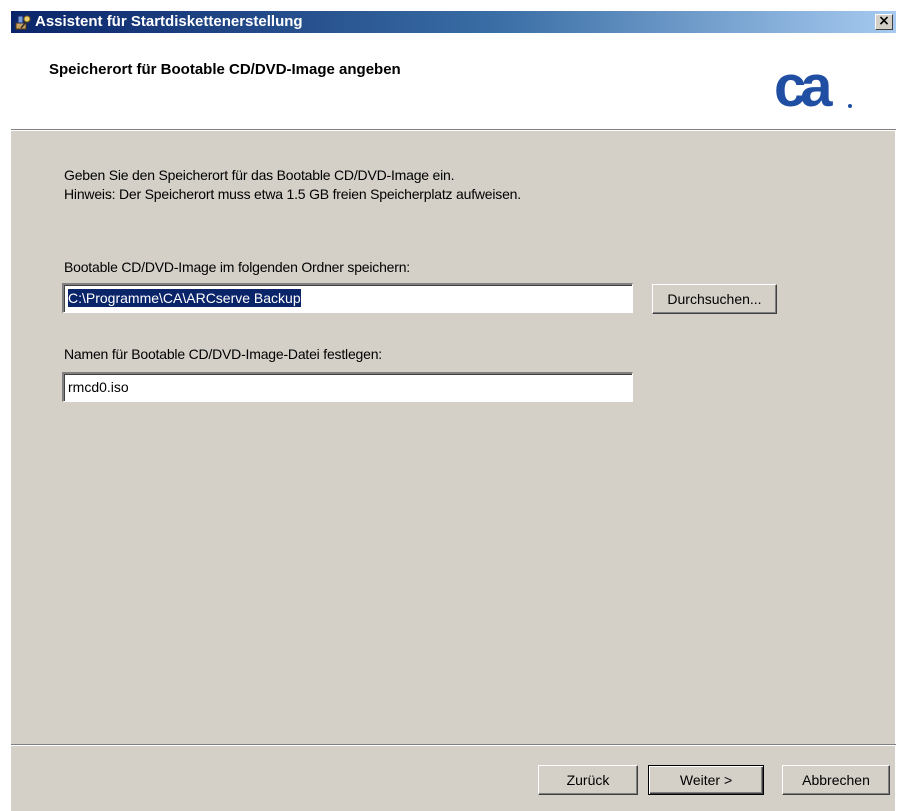  What do you see at coordinates (453, 745) in the screenshot?
I see `footer-separator` at bounding box center [453, 745].